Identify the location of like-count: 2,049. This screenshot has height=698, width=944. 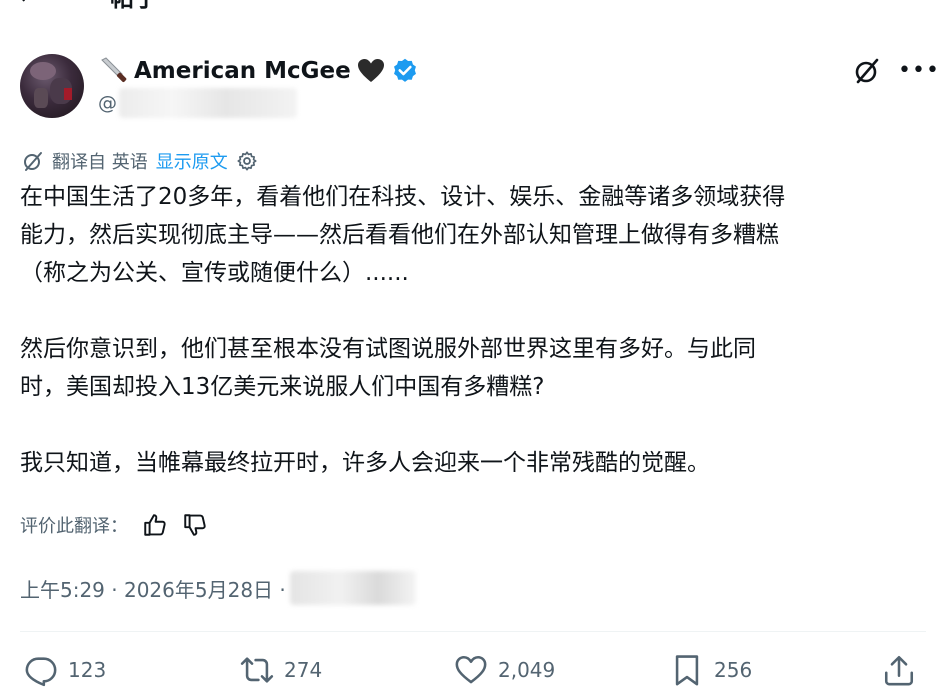
(527, 670).